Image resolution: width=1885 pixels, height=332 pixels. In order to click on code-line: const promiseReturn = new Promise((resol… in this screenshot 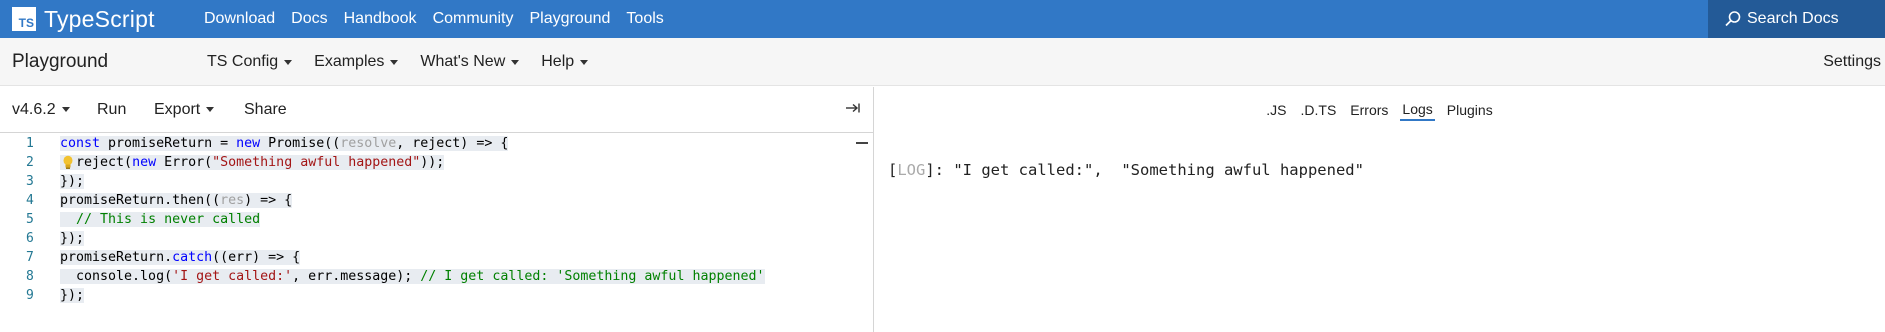, I will do `click(284, 143)`.